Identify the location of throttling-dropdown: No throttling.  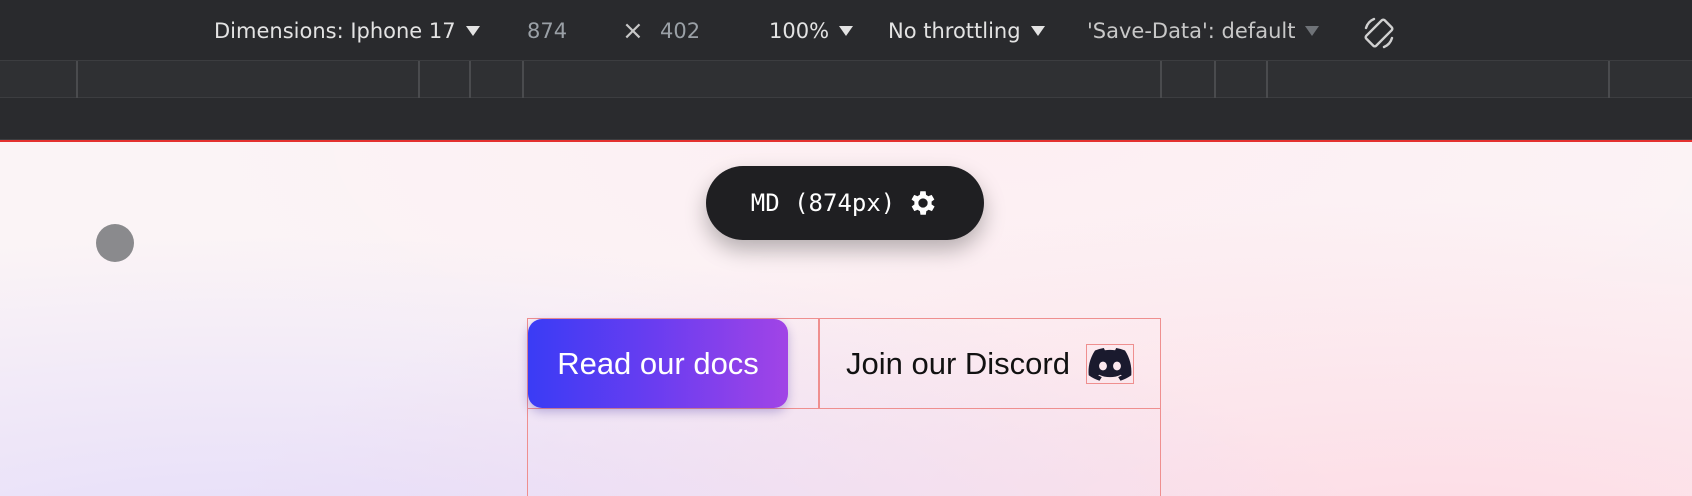
(966, 31).